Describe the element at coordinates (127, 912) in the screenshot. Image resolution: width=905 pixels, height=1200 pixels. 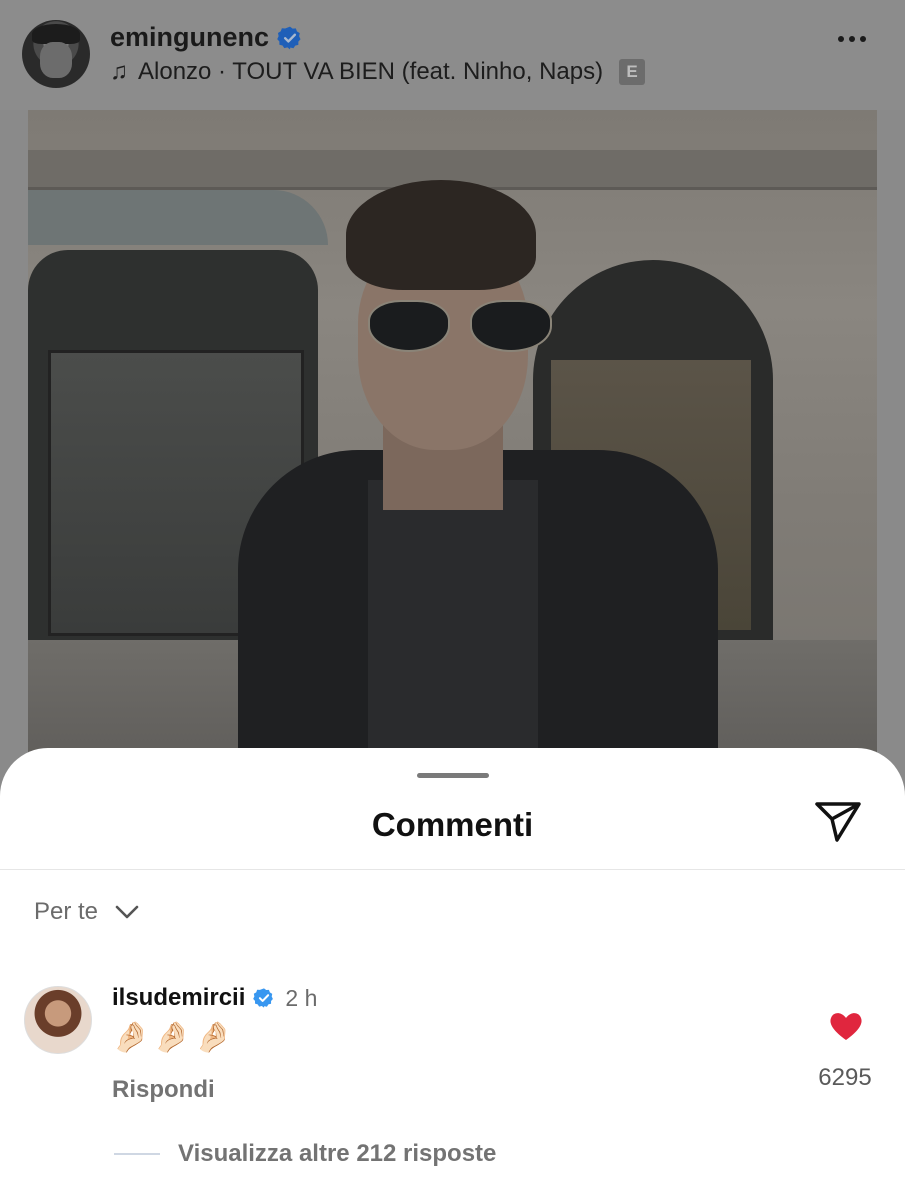
I see `chevron-down-icon` at that location.